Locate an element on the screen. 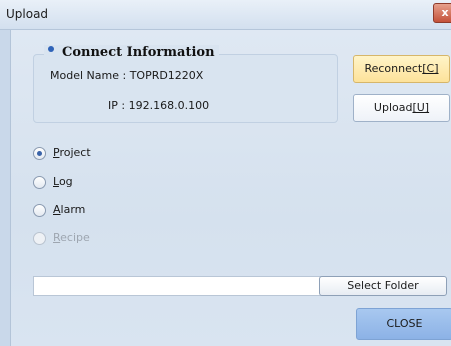 The height and width of the screenshot is (346, 451). upload-button: Upload[U] is located at coordinates (401, 108).